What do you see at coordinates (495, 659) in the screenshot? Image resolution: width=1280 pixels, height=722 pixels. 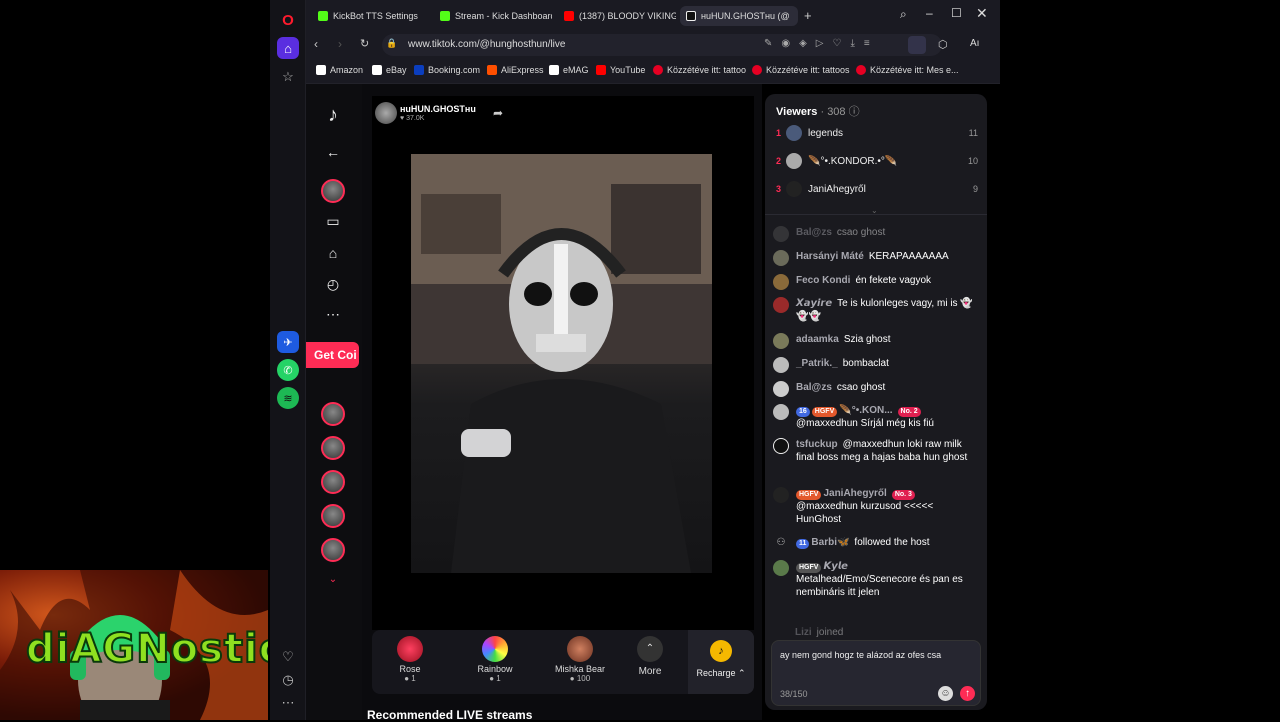 I see `gift-rainbow: Rainbow ● 1` at bounding box center [495, 659].